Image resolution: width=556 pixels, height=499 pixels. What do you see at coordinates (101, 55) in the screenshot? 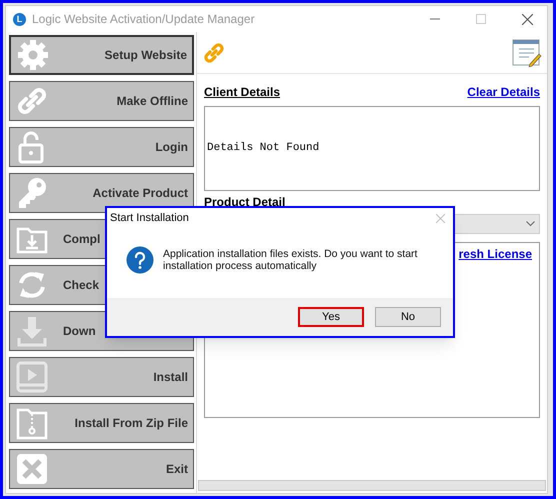
I see `sidebar-button: Setup Website` at bounding box center [101, 55].